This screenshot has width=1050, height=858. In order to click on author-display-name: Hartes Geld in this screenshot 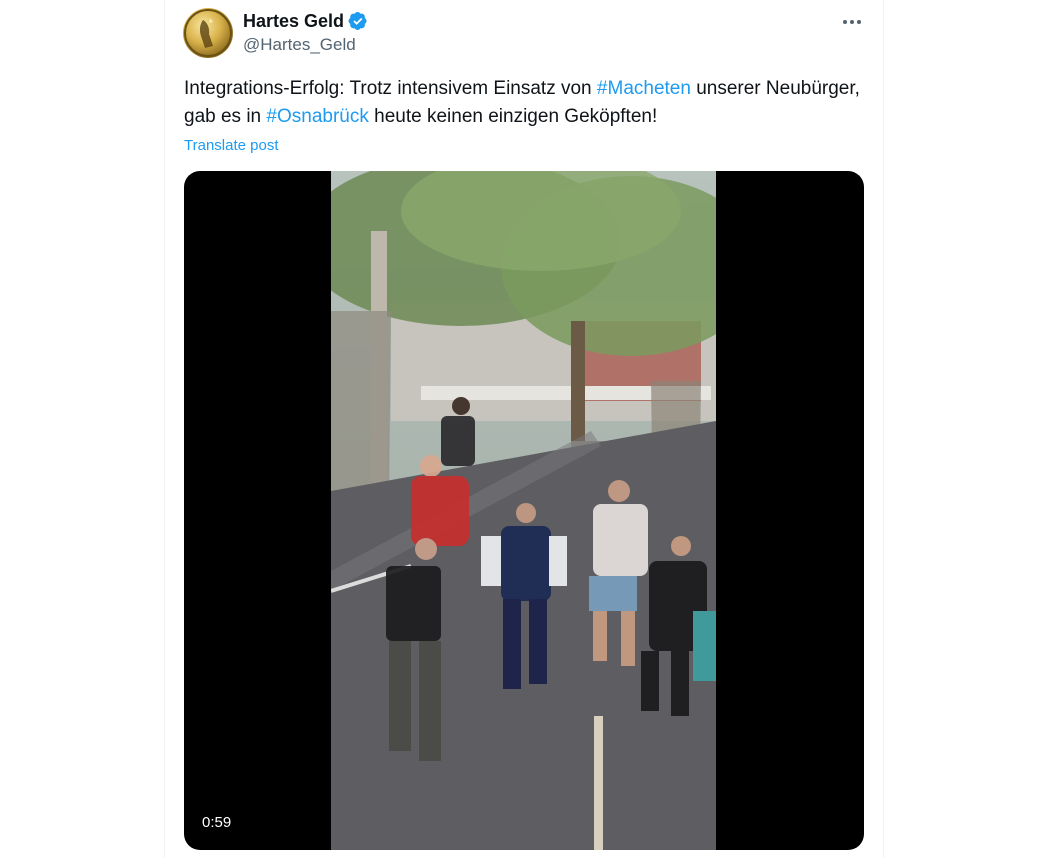, I will do `click(293, 21)`.